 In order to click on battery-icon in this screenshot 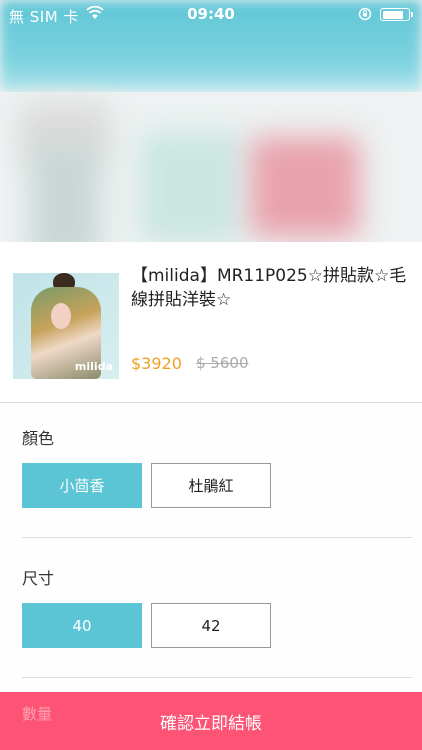, I will do `click(396, 14)`.